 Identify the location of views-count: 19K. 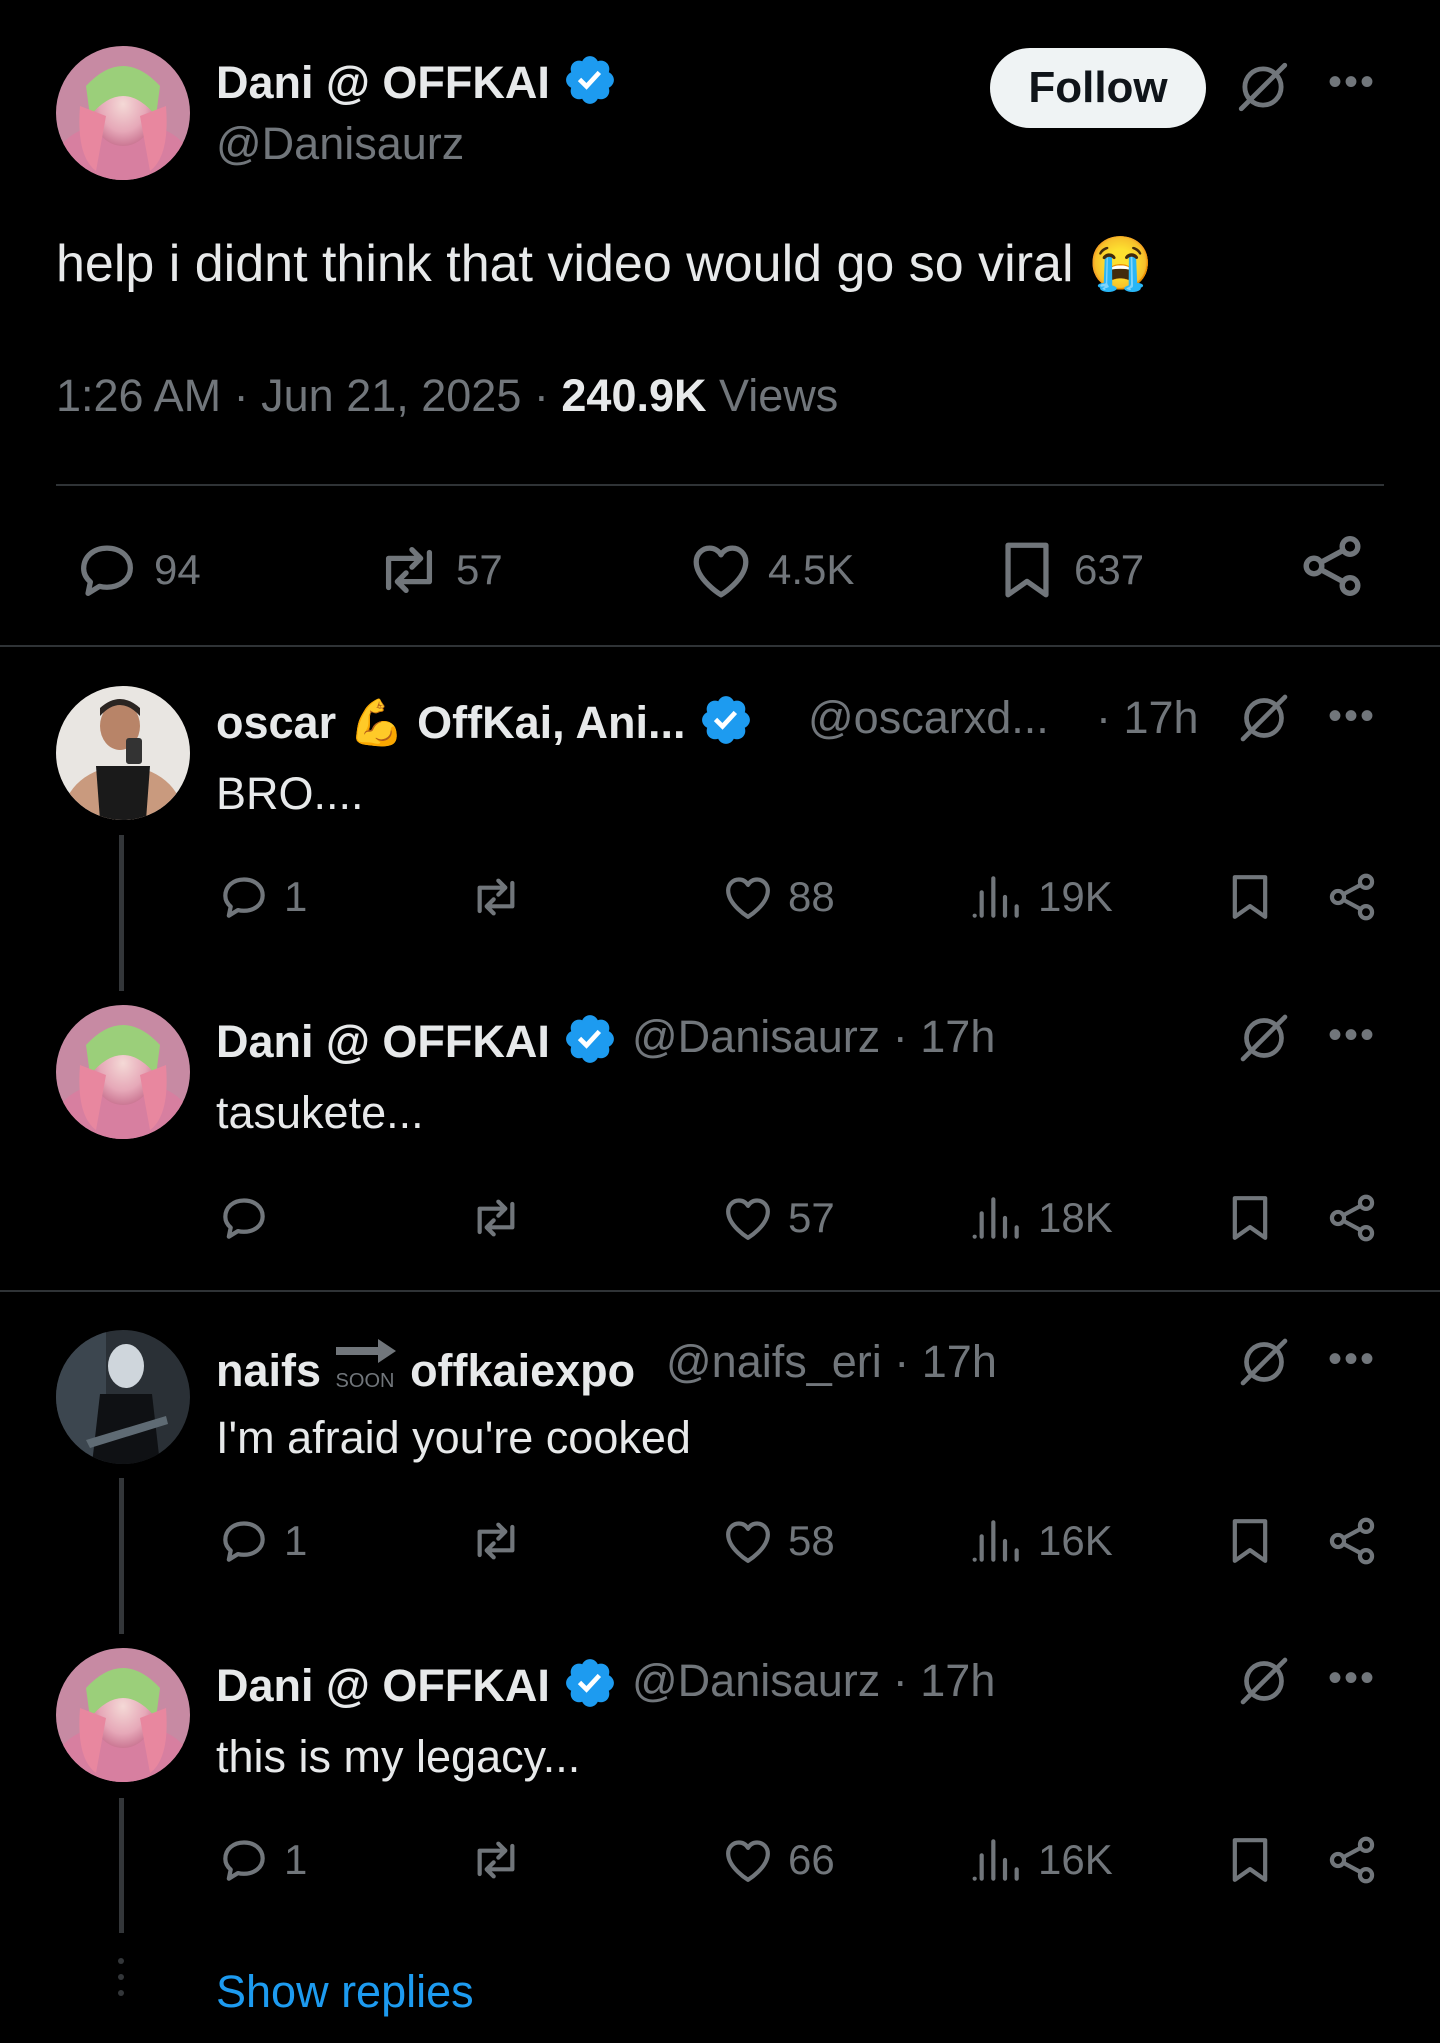
(1075, 896).